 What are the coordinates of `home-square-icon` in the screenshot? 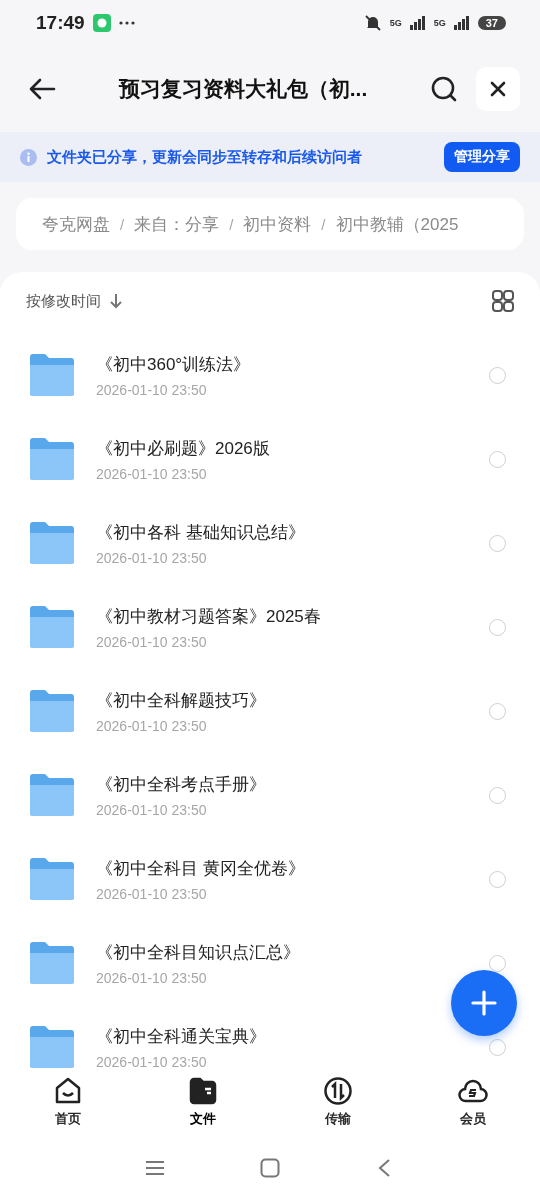 It's located at (270, 1167).